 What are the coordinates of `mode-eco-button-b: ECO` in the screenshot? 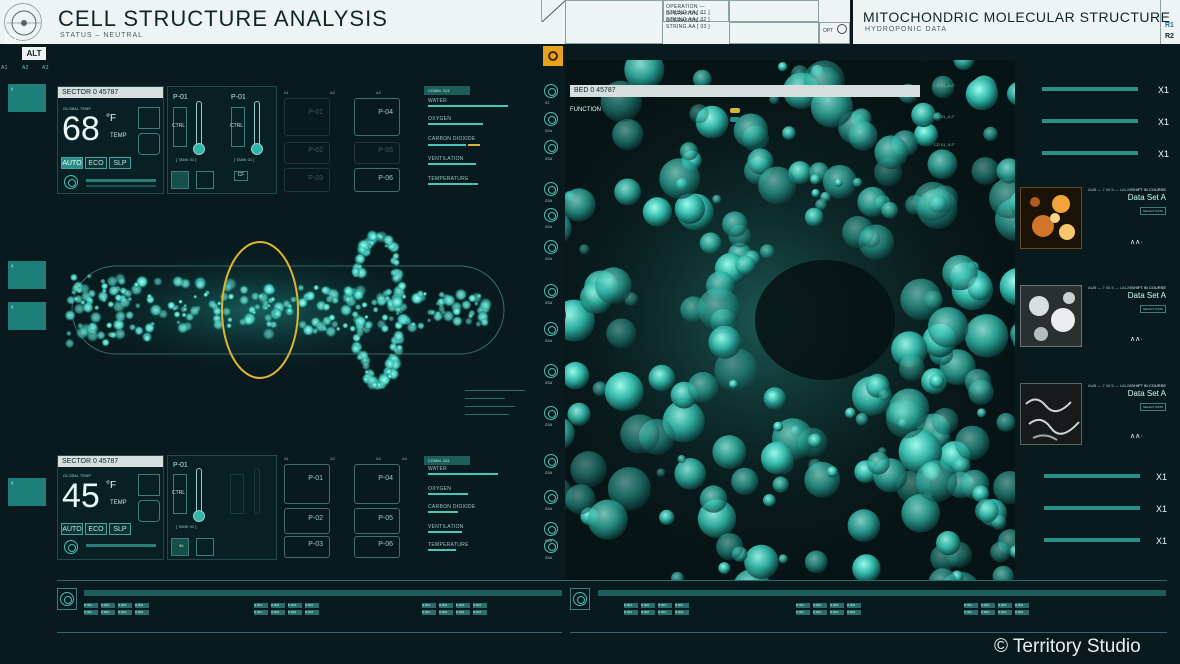 It's located at (96, 529).